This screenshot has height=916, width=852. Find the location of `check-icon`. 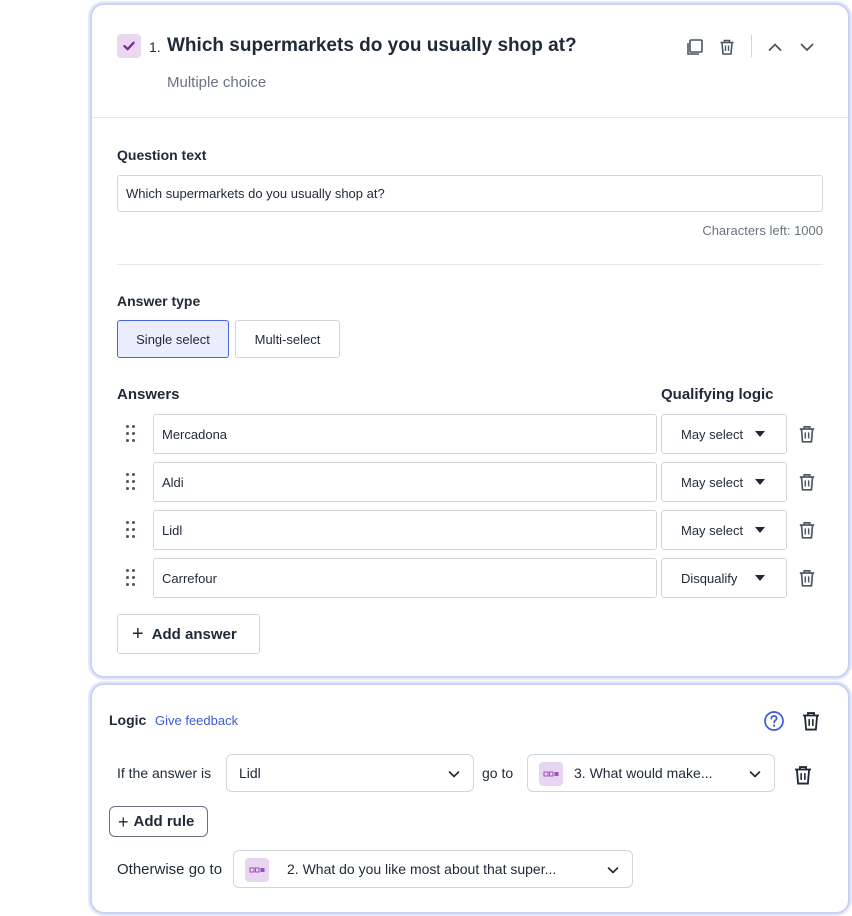

check-icon is located at coordinates (129, 46).